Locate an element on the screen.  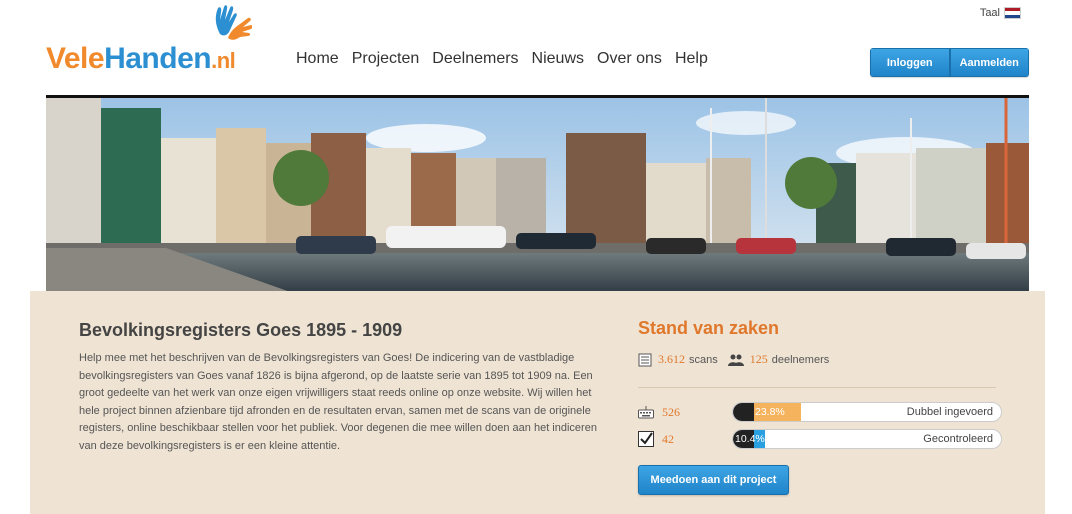
users-icon is located at coordinates (735, 360).